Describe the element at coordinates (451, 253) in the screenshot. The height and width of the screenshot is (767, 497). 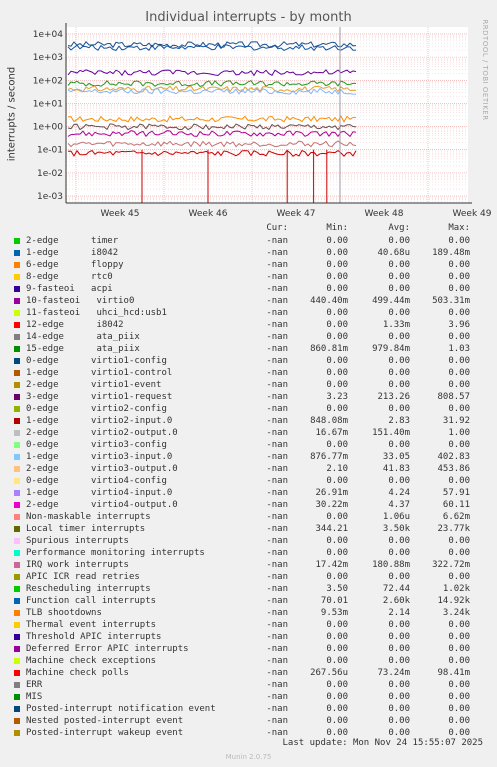
I see `legend-max-value: 189.48m` at that location.